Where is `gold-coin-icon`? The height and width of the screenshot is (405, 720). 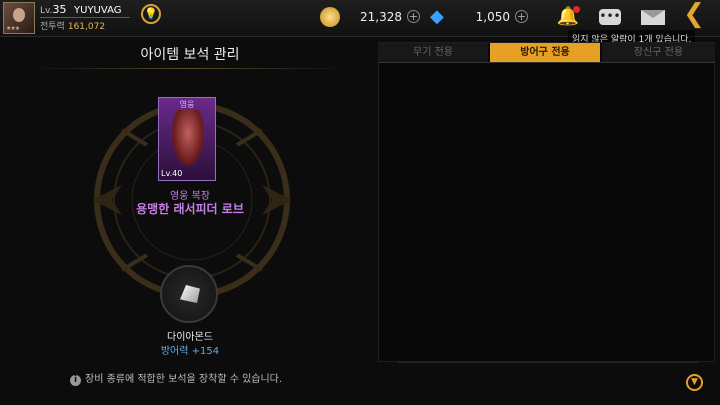 gold-coin-icon is located at coordinates (330, 17).